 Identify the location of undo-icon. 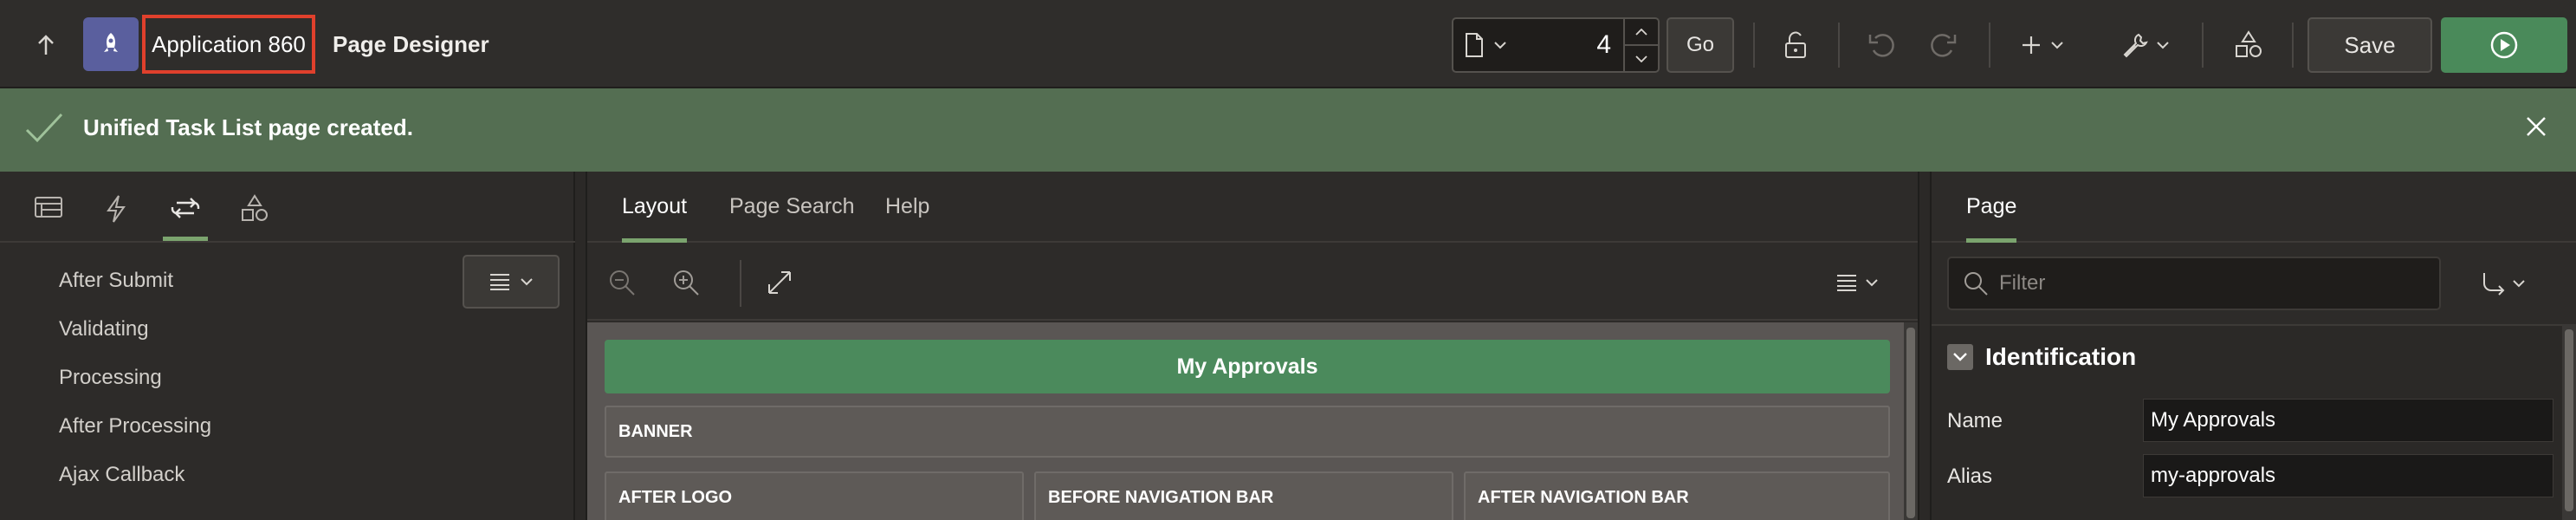
(1881, 45).